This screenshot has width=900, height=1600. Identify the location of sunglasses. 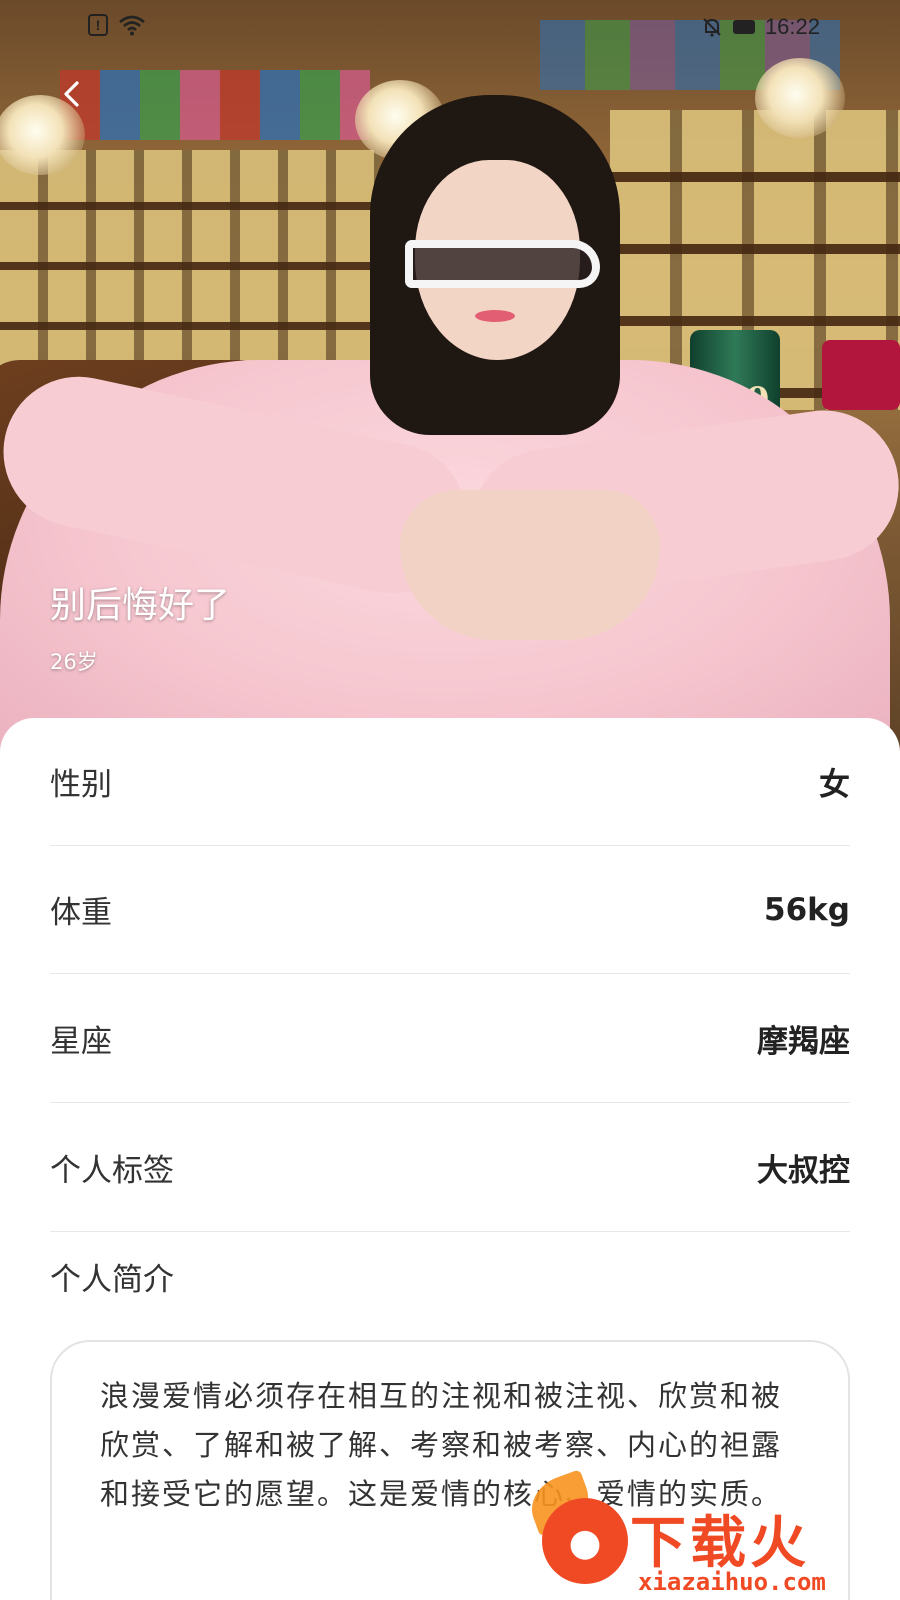
(502, 264).